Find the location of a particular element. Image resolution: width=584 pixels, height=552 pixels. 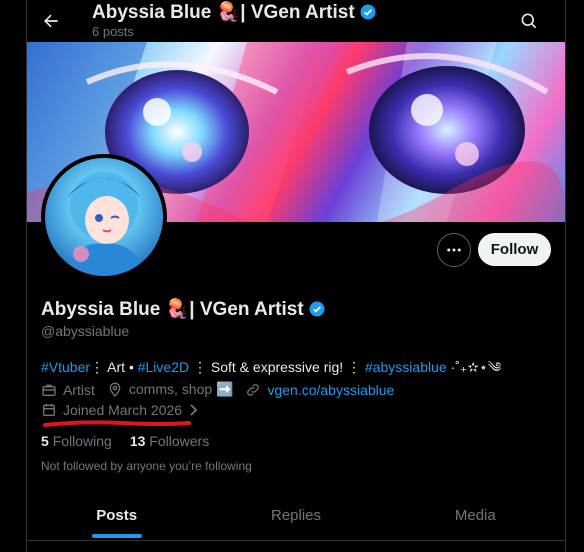

following-link: 5 Following is located at coordinates (76, 441).